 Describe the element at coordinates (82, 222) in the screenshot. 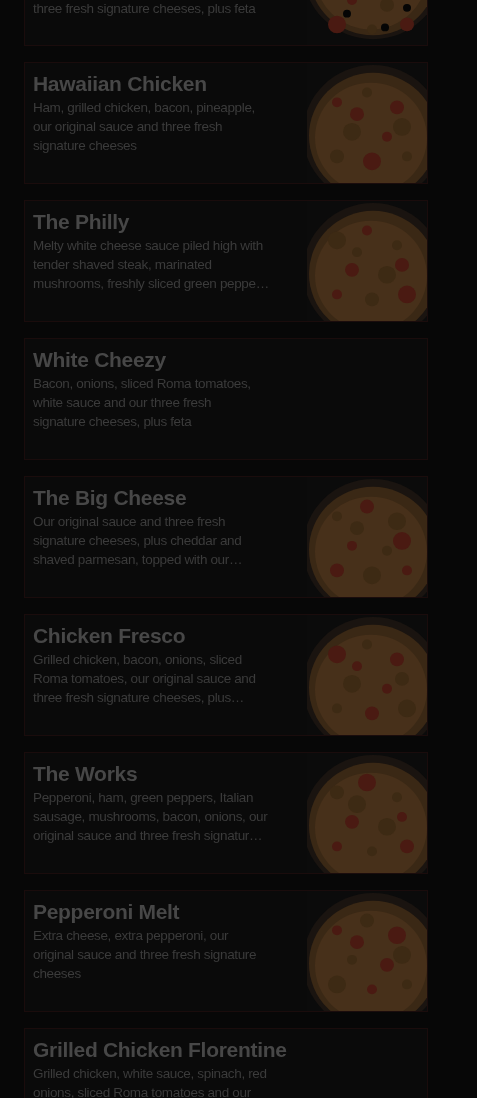

I see `pizza-title: The Philly` at that location.